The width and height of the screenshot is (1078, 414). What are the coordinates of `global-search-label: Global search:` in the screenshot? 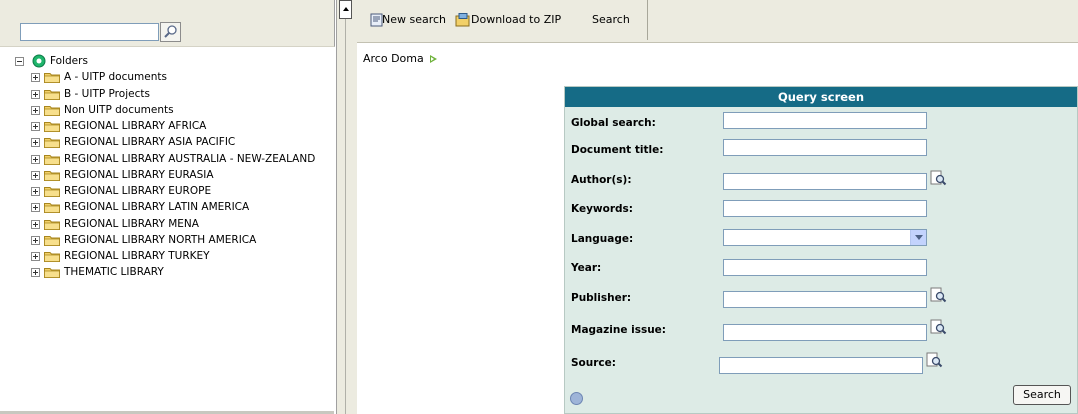 It's located at (613, 123).